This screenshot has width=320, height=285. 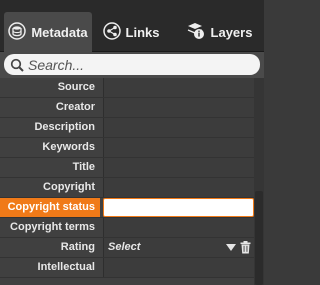 What do you see at coordinates (178, 247) in the screenshot?
I see `rating-select: Select` at bounding box center [178, 247].